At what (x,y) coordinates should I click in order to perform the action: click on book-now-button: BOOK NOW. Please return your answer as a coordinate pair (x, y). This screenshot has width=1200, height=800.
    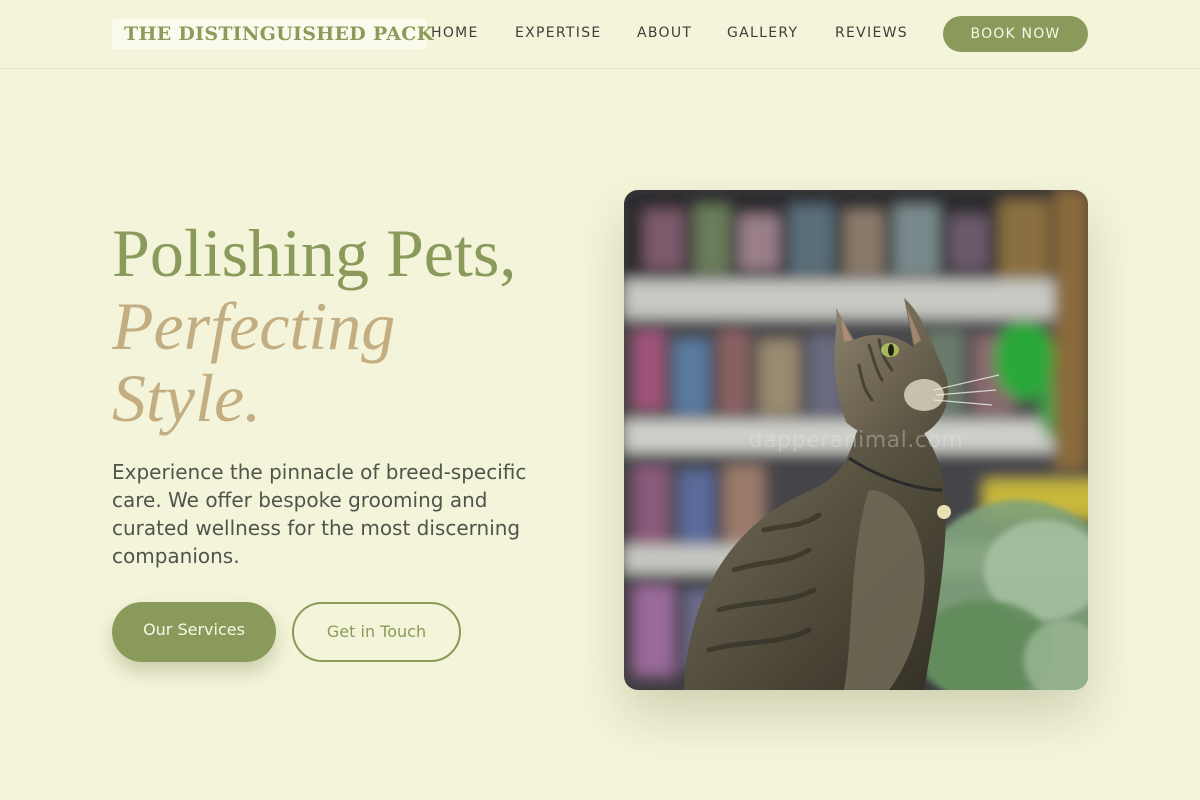
    Looking at the image, I should click on (1015, 34).